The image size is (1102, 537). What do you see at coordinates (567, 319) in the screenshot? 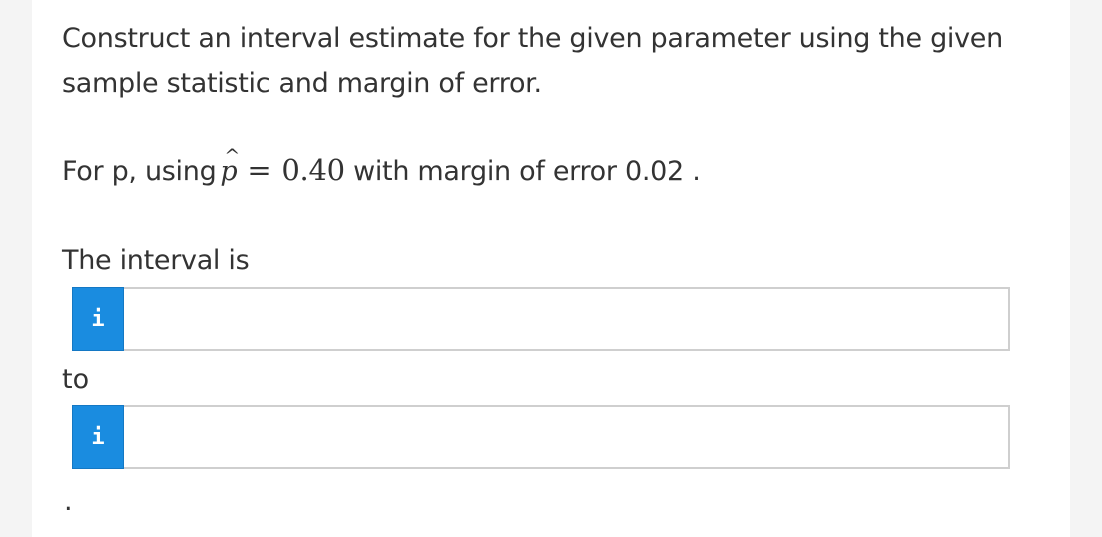
I see `lower-bound-input` at bounding box center [567, 319].